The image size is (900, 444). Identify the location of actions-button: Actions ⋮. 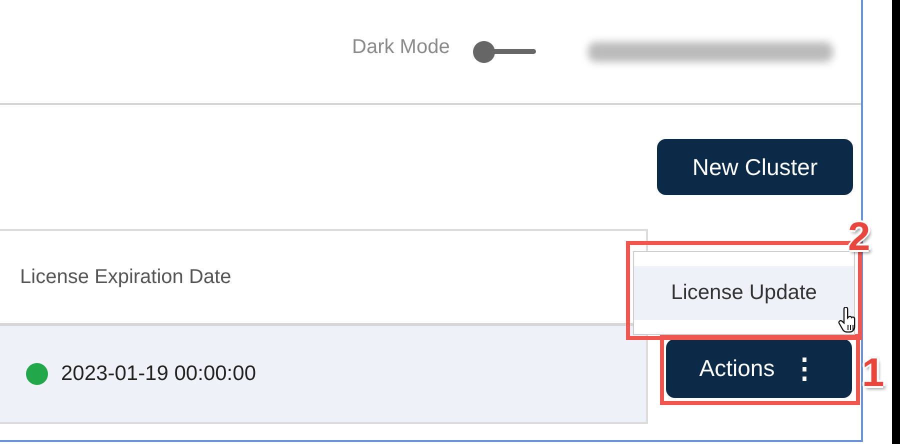
(759, 368).